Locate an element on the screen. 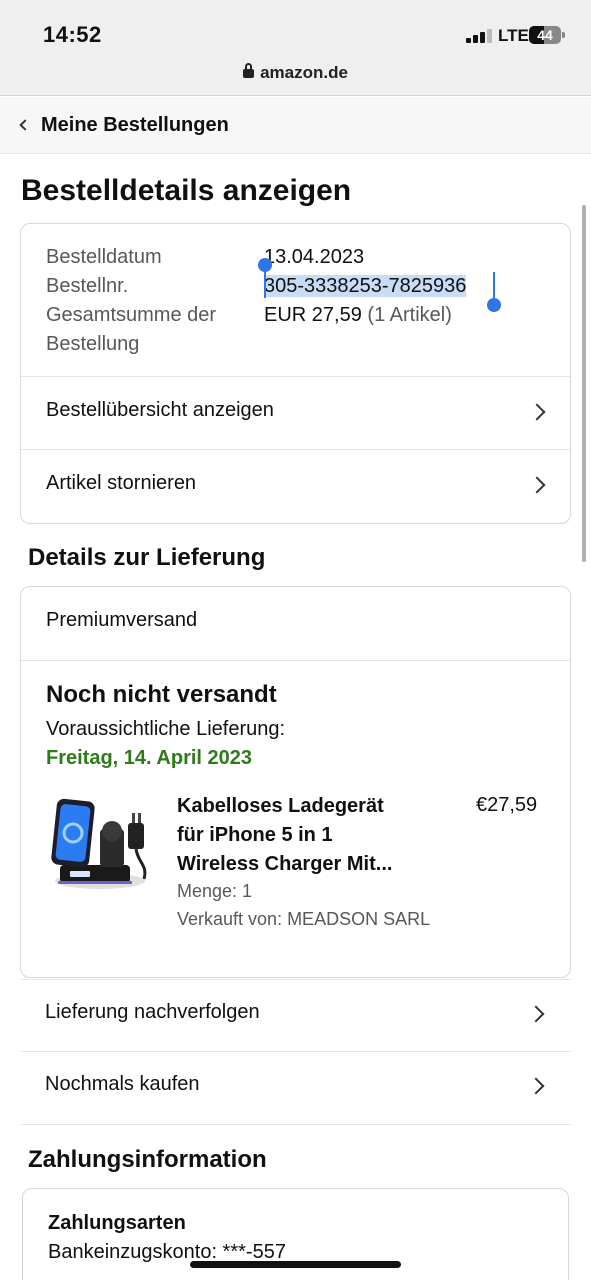  battery-level: 44 is located at coordinates (545, 35).